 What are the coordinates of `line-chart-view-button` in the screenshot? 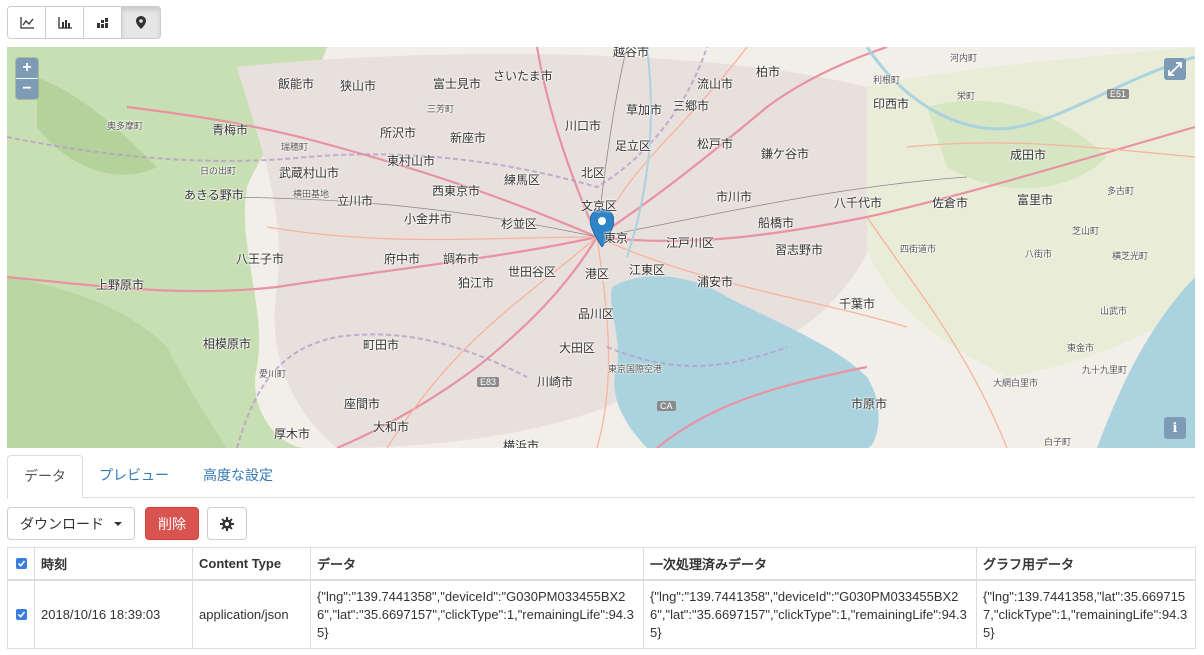 It's located at (27, 22).